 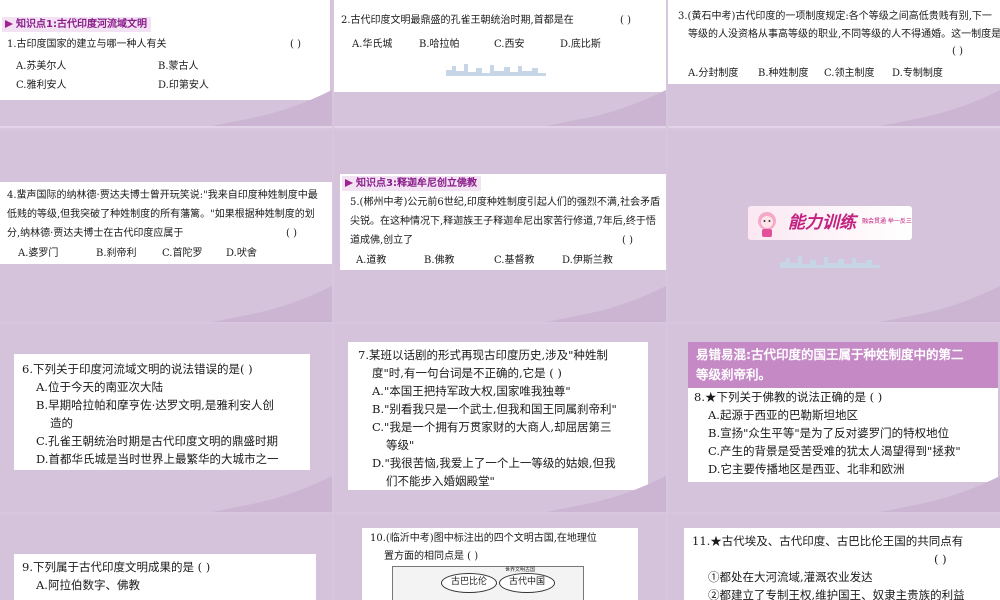 What do you see at coordinates (241, 253) in the screenshot?
I see `option-d: D.吠舍` at bounding box center [241, 253].